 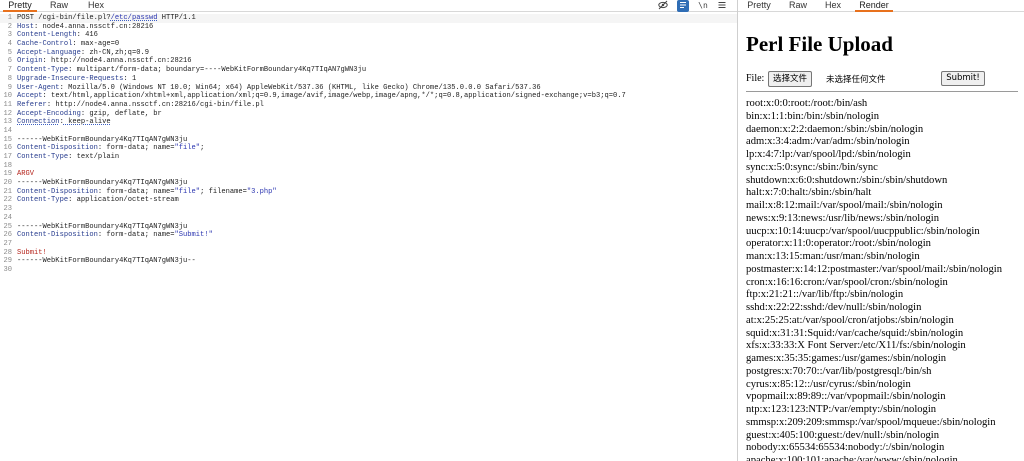 What do you see at coordinates (790, 79) in the screenshot?
I see `choose-file-button: 选择文件` at bounding box center [790, 79].